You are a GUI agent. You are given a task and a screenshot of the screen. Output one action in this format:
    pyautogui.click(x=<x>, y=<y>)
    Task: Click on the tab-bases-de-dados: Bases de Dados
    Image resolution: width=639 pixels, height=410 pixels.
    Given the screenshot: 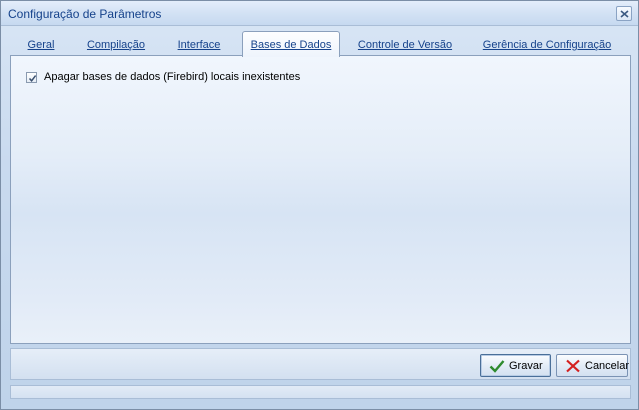 What is the action you would take?
    pyautogui.click(x=291, y=44)
    